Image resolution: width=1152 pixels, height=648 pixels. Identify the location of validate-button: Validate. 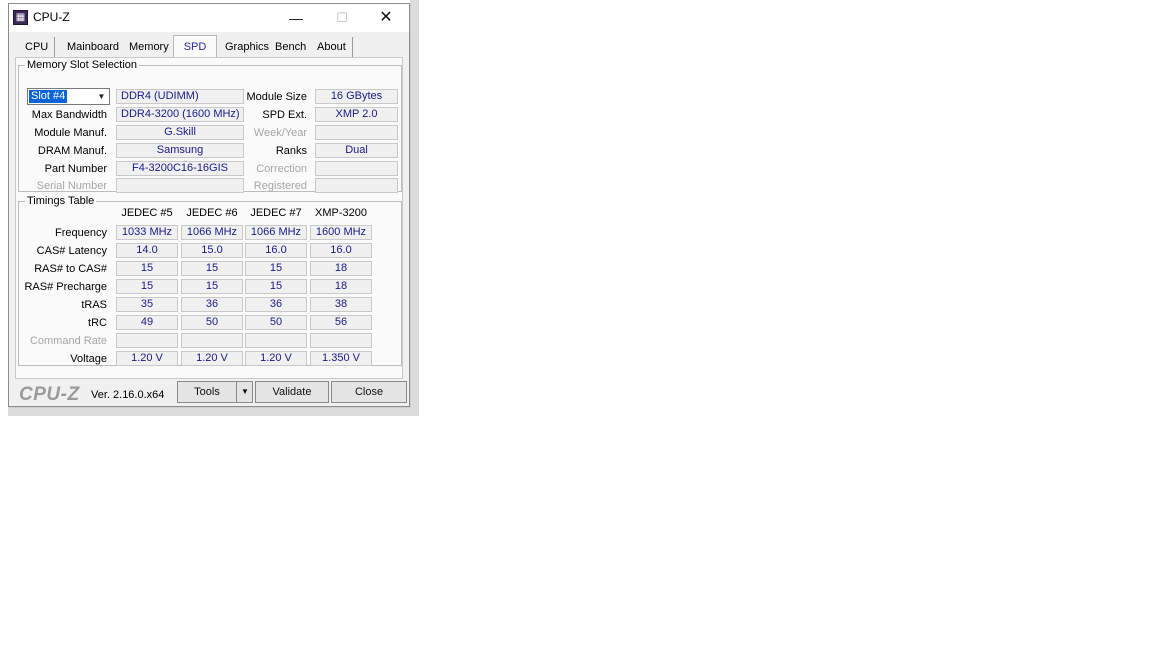
(292, 392).